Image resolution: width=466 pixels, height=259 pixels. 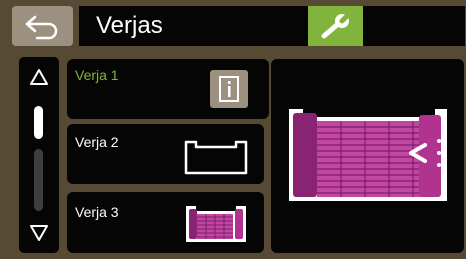 What do you see at coordinates (165, 154) in the screenshot?
I see `gate-item-2: Verja 2` at bounding box center [165, 154].